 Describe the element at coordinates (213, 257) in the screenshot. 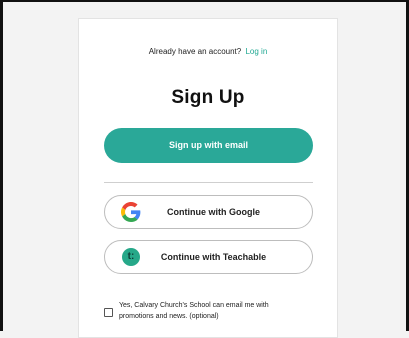

I see `teachable-button-label: Continue with Teachable` at that location.